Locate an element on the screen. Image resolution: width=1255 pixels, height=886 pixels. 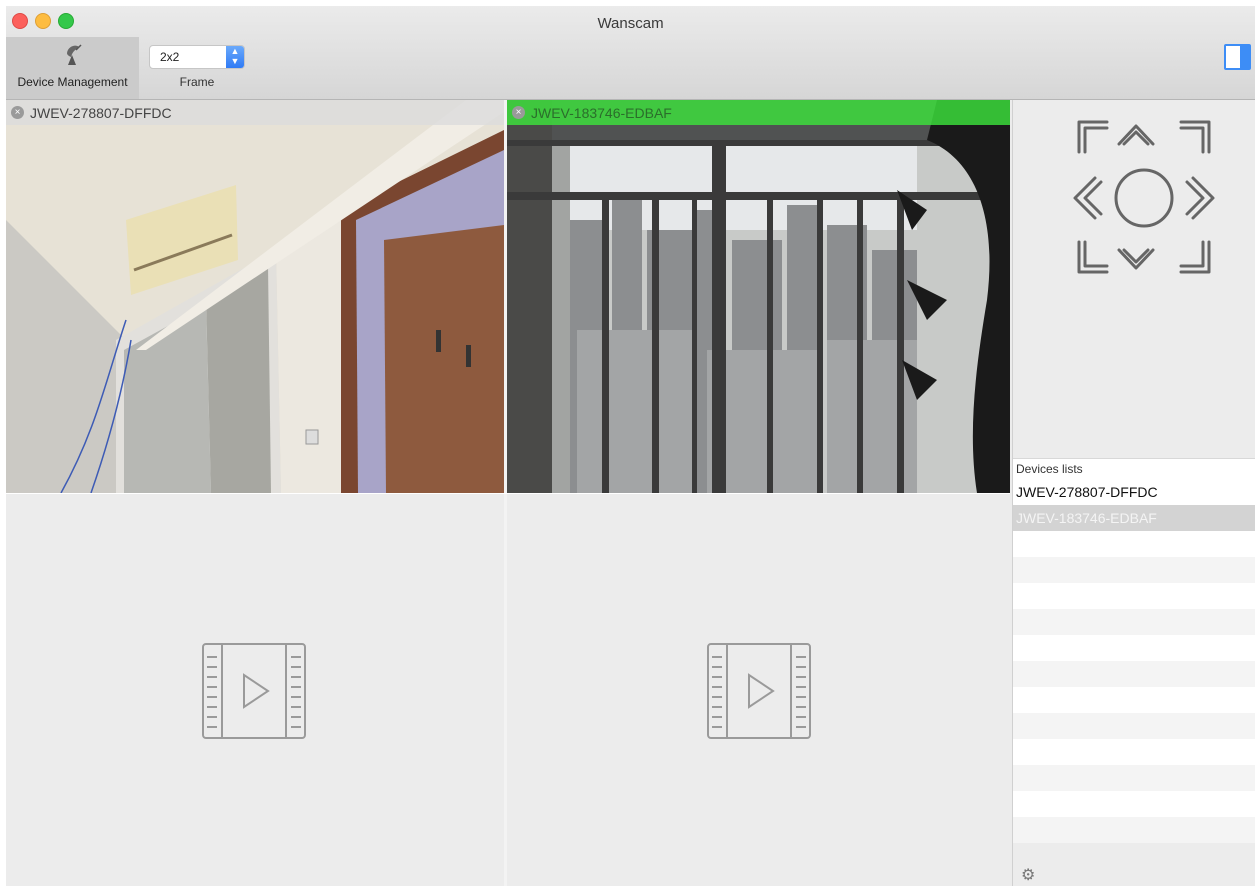
cell-divider-horizontal is located at coordinates (508, 493).